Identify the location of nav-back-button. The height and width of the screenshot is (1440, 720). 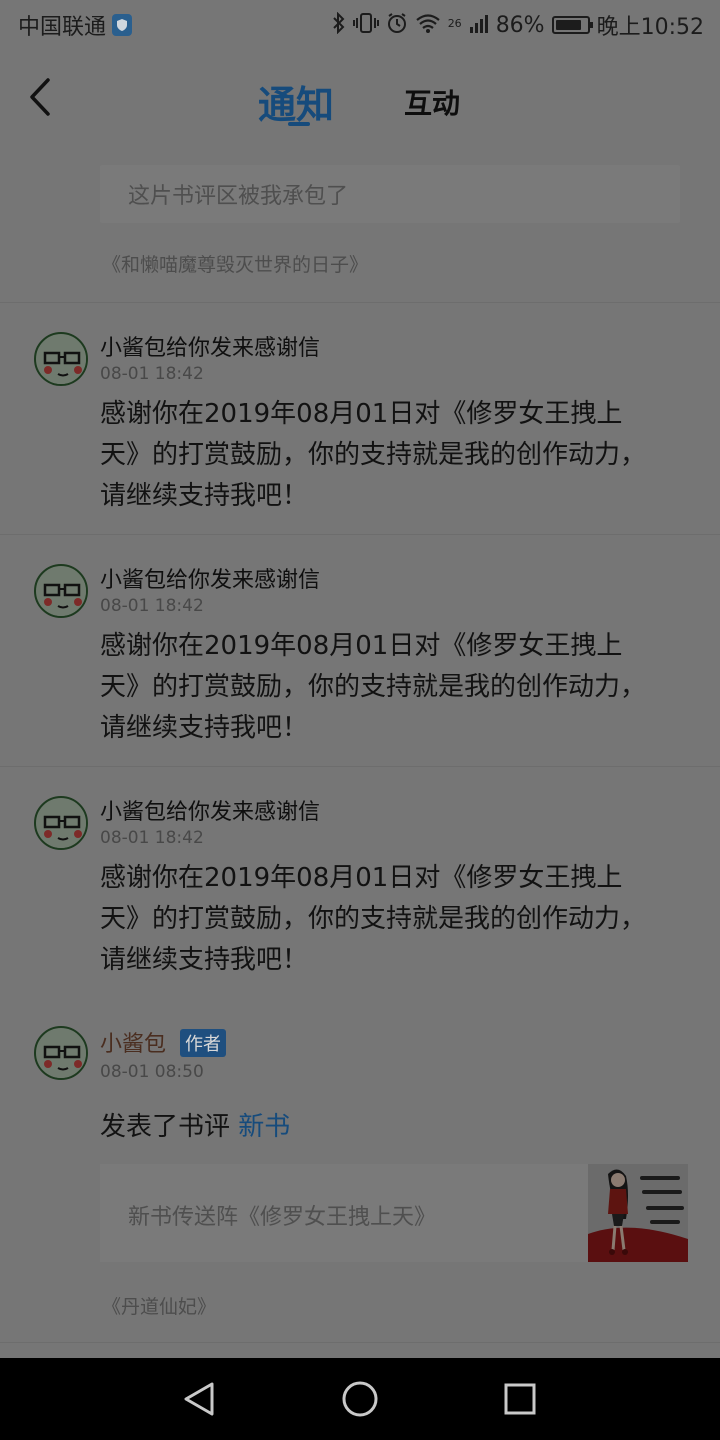
(200, 1399).